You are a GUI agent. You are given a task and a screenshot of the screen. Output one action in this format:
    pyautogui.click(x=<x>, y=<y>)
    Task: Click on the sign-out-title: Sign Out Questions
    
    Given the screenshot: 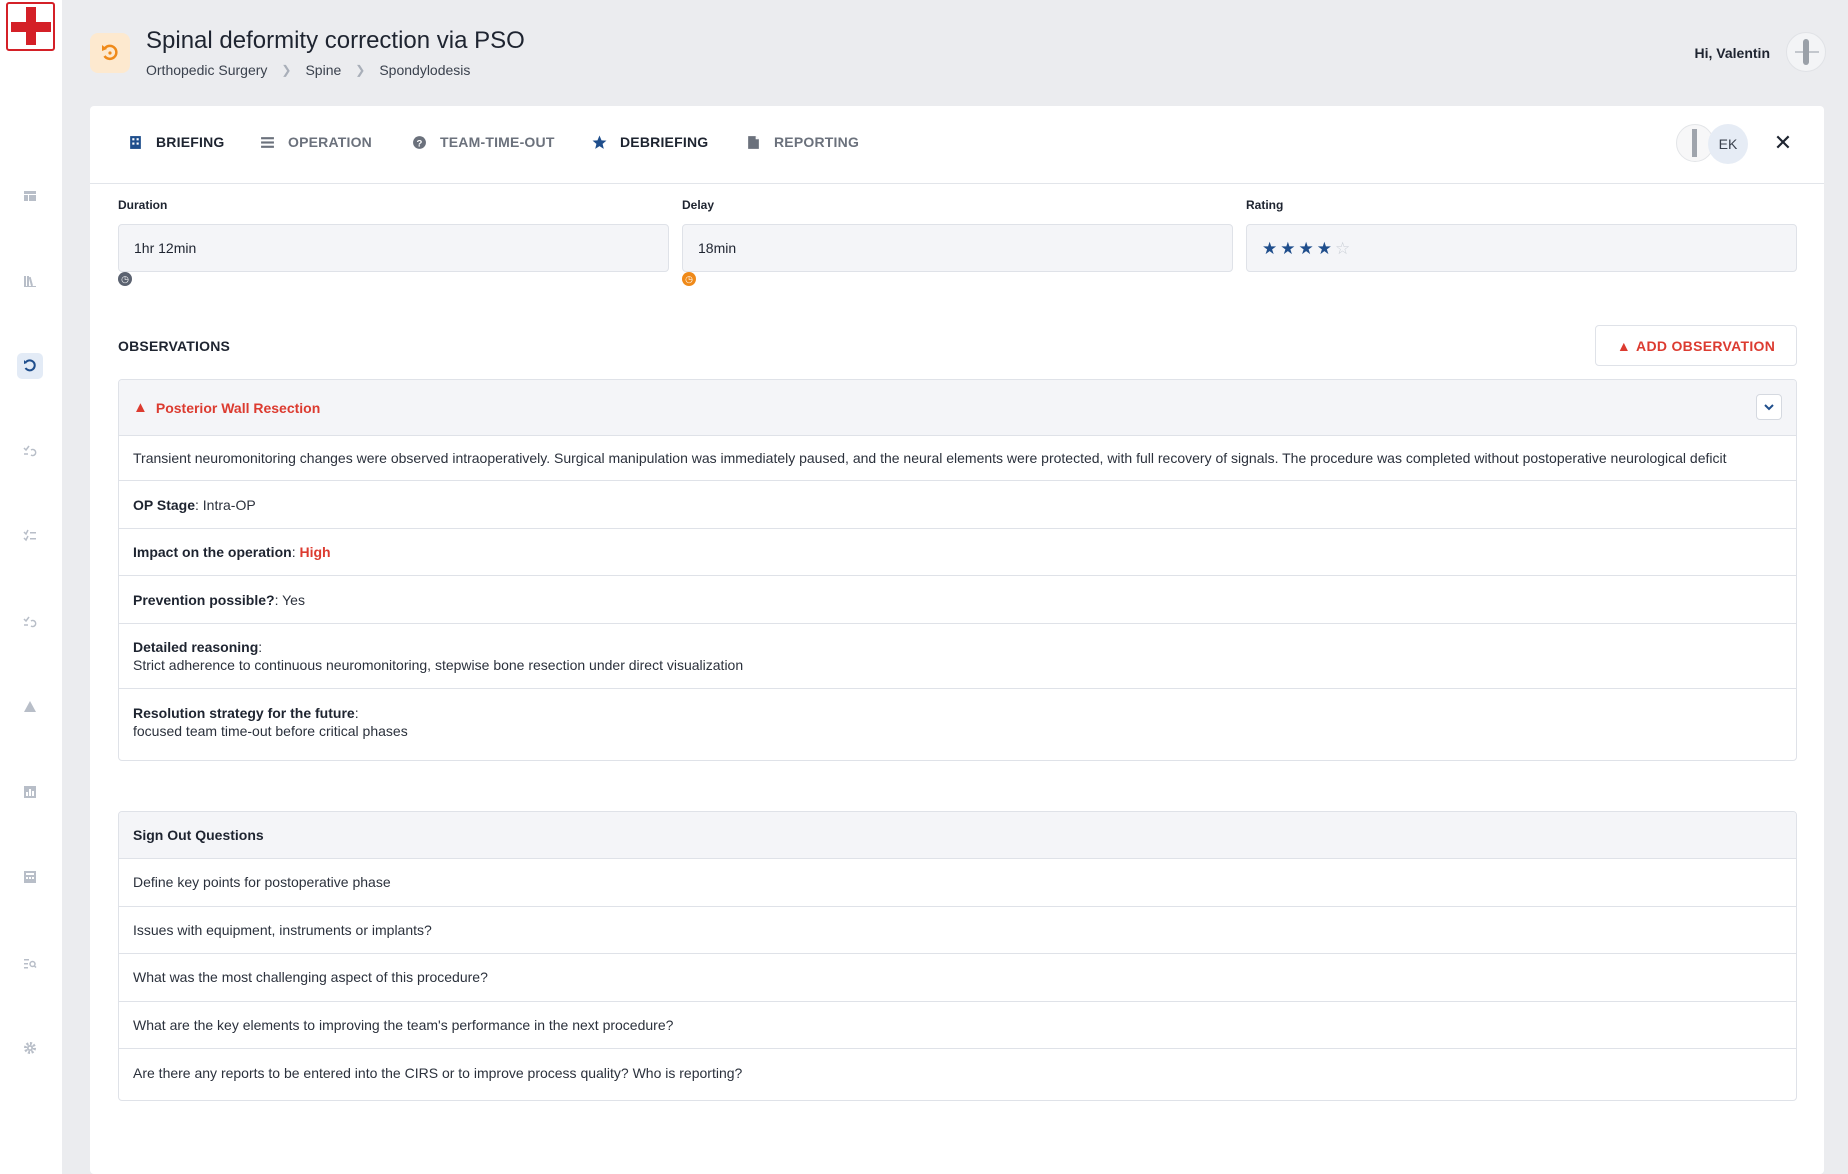 What is the action you would take?
    pyautogui.click(x=957, y=835)
    